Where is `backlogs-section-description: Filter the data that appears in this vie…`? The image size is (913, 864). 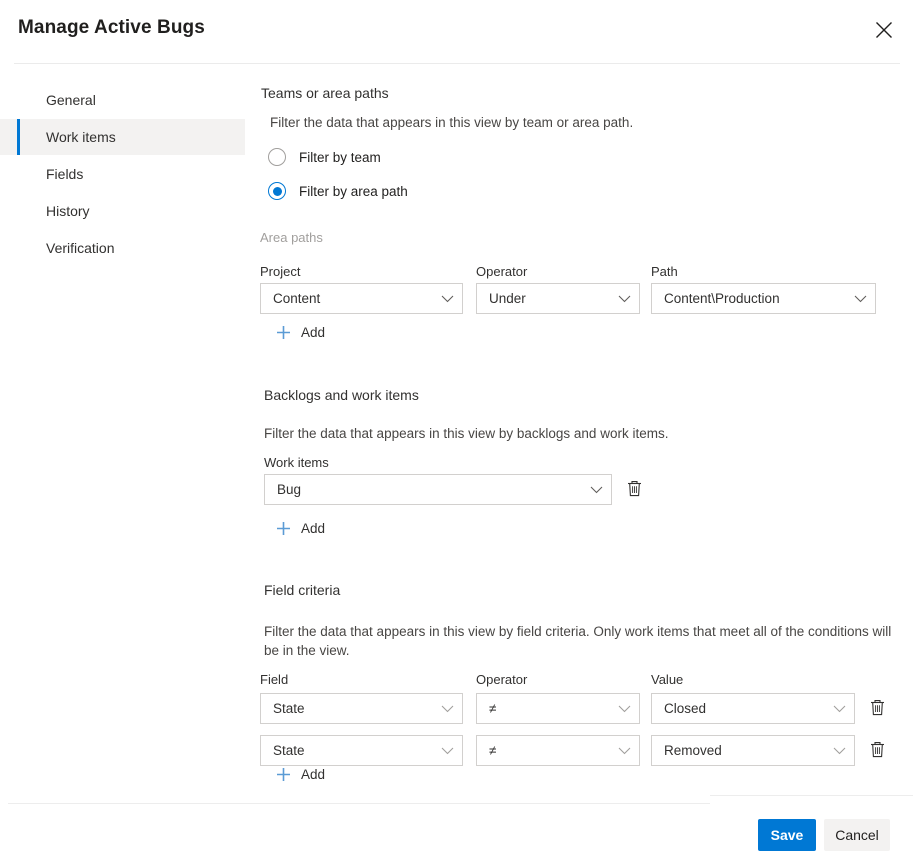 backlogs-section-description: Filter the data that appears in this vie… is located at coordinates (466, 433).